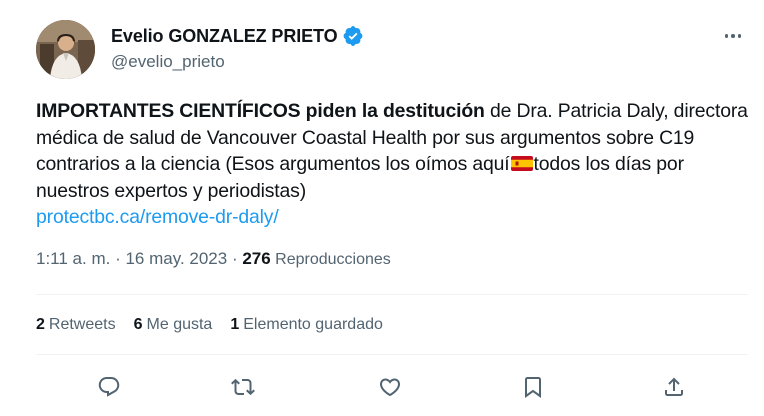 The height and width of the screenshot is (416, 764). Describe the element at coordinates (353, 36) in the screenshot. I see `verified-badge-icon` at that location.